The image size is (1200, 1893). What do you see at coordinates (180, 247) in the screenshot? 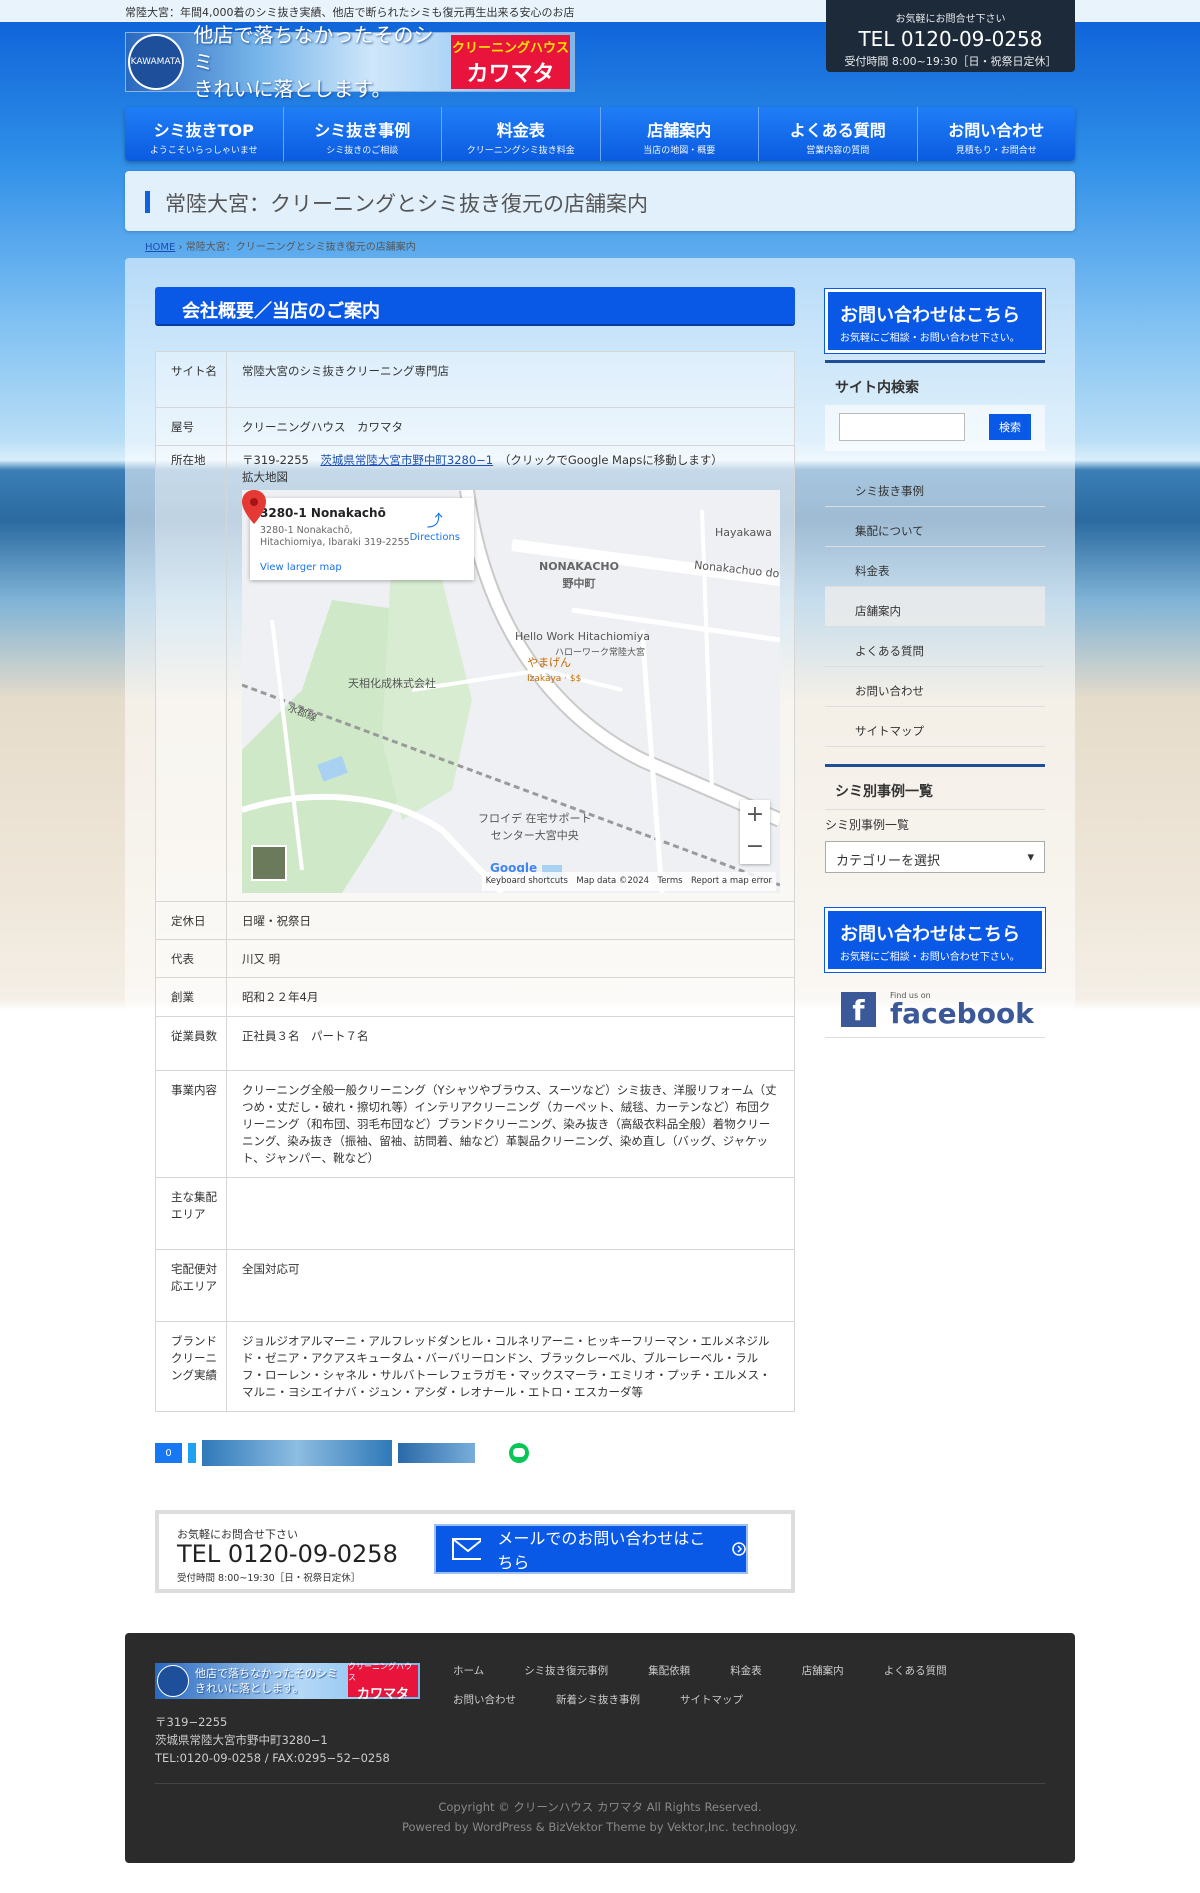
I see `breadcrumb-sep: ›` at bounding box center [180, 247].